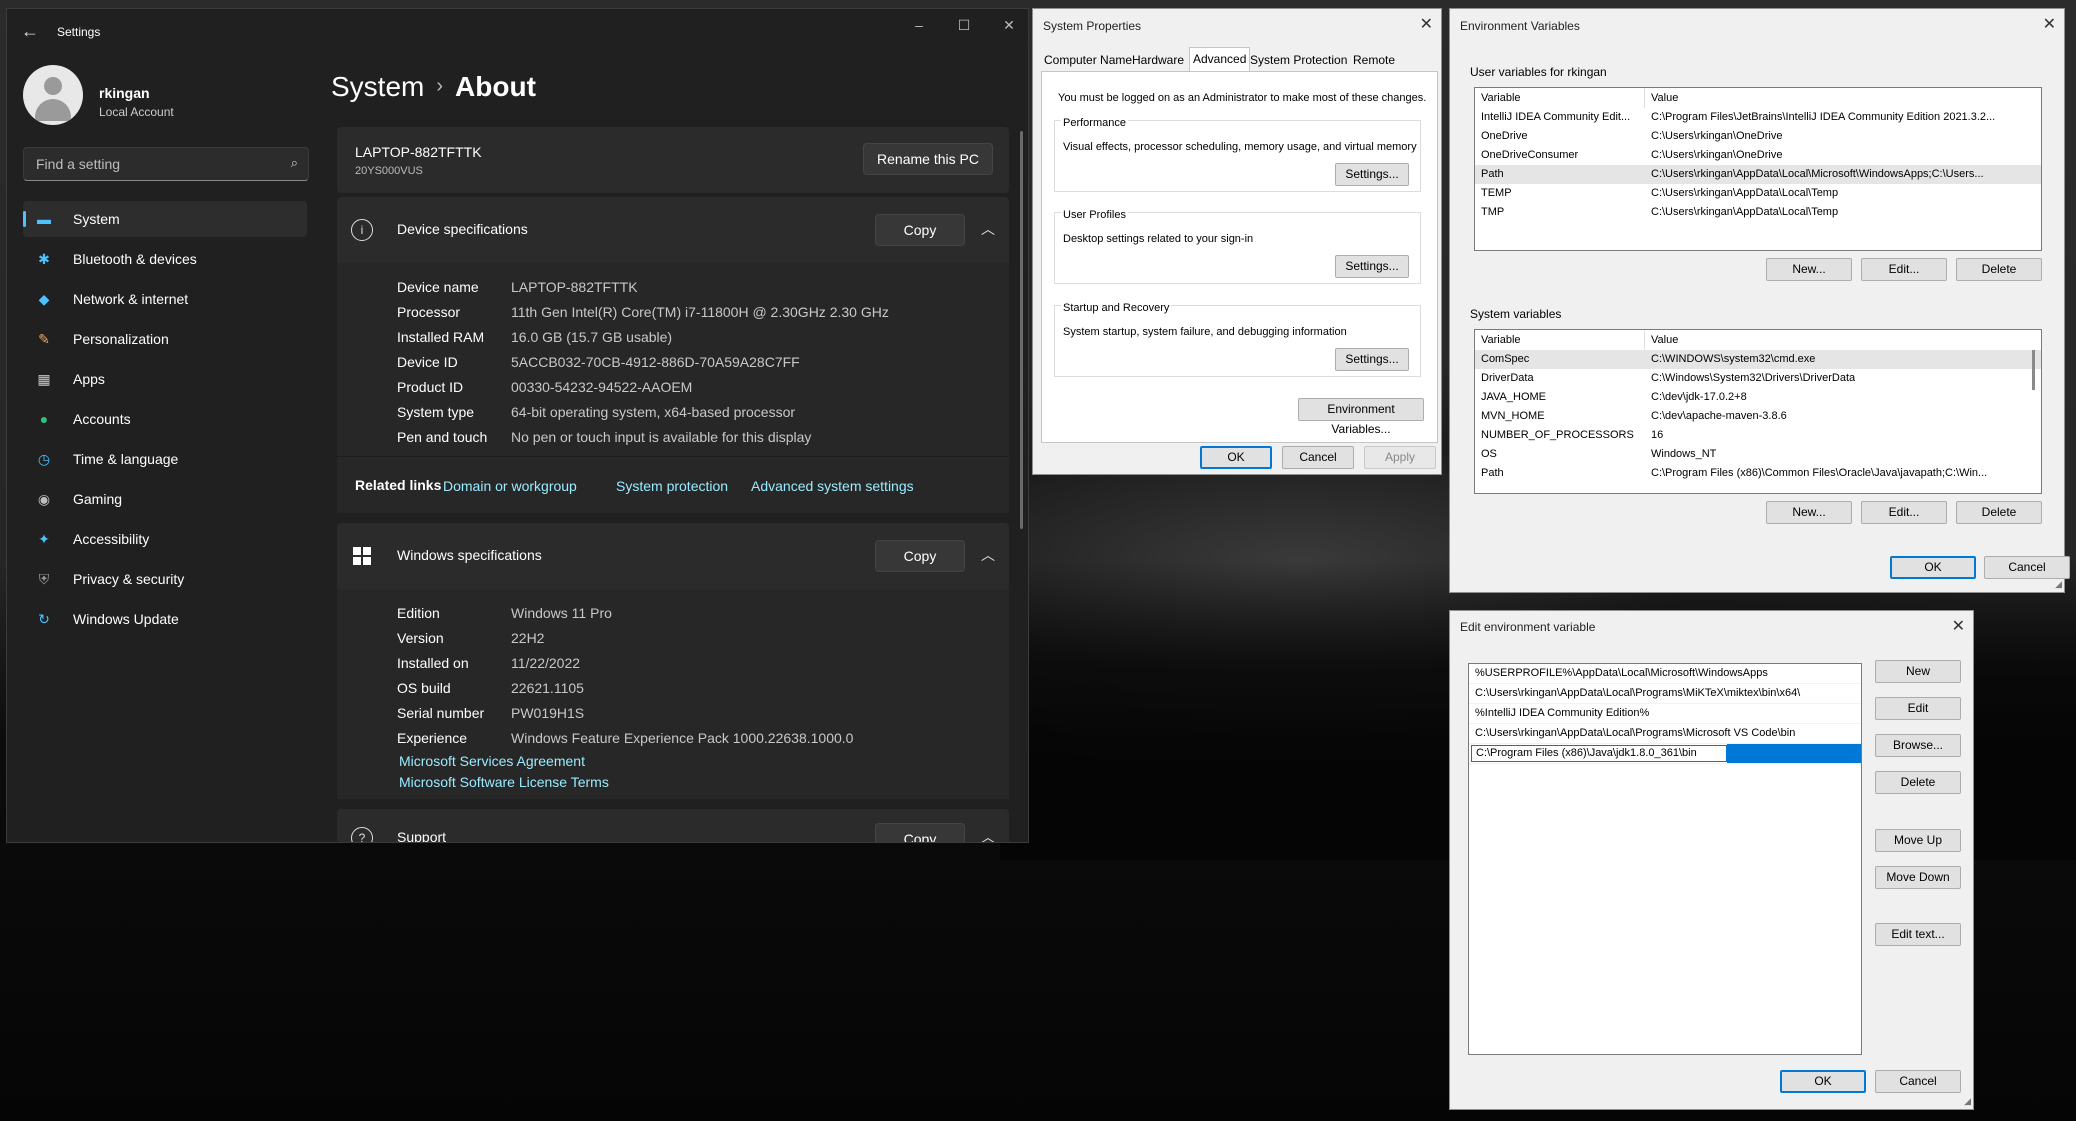 Image resolution: width=2076 pixels, height=1121 pixels. Describe the element at coordinates (165, 579) in the screenshot. I see `sidebar-item-privacy-security: ⛨ Privacy & security` at that location.